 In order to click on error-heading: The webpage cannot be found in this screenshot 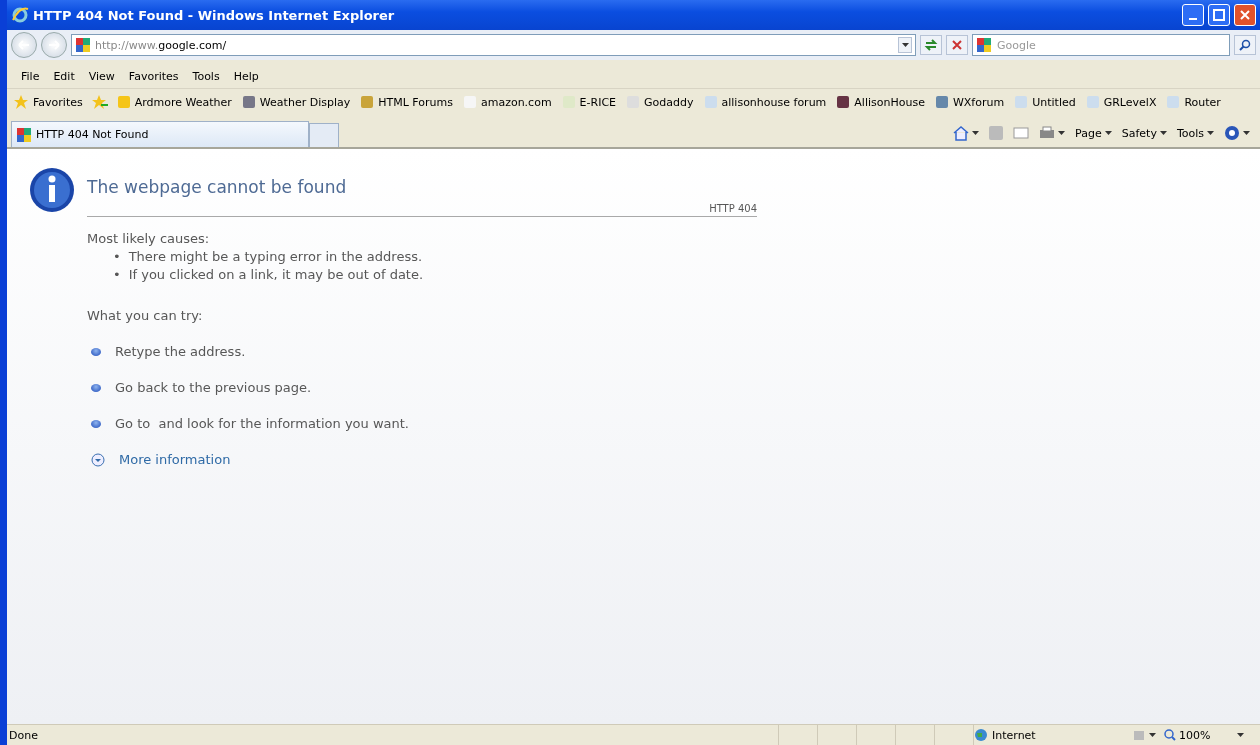, I will do `click(217, 187)`.